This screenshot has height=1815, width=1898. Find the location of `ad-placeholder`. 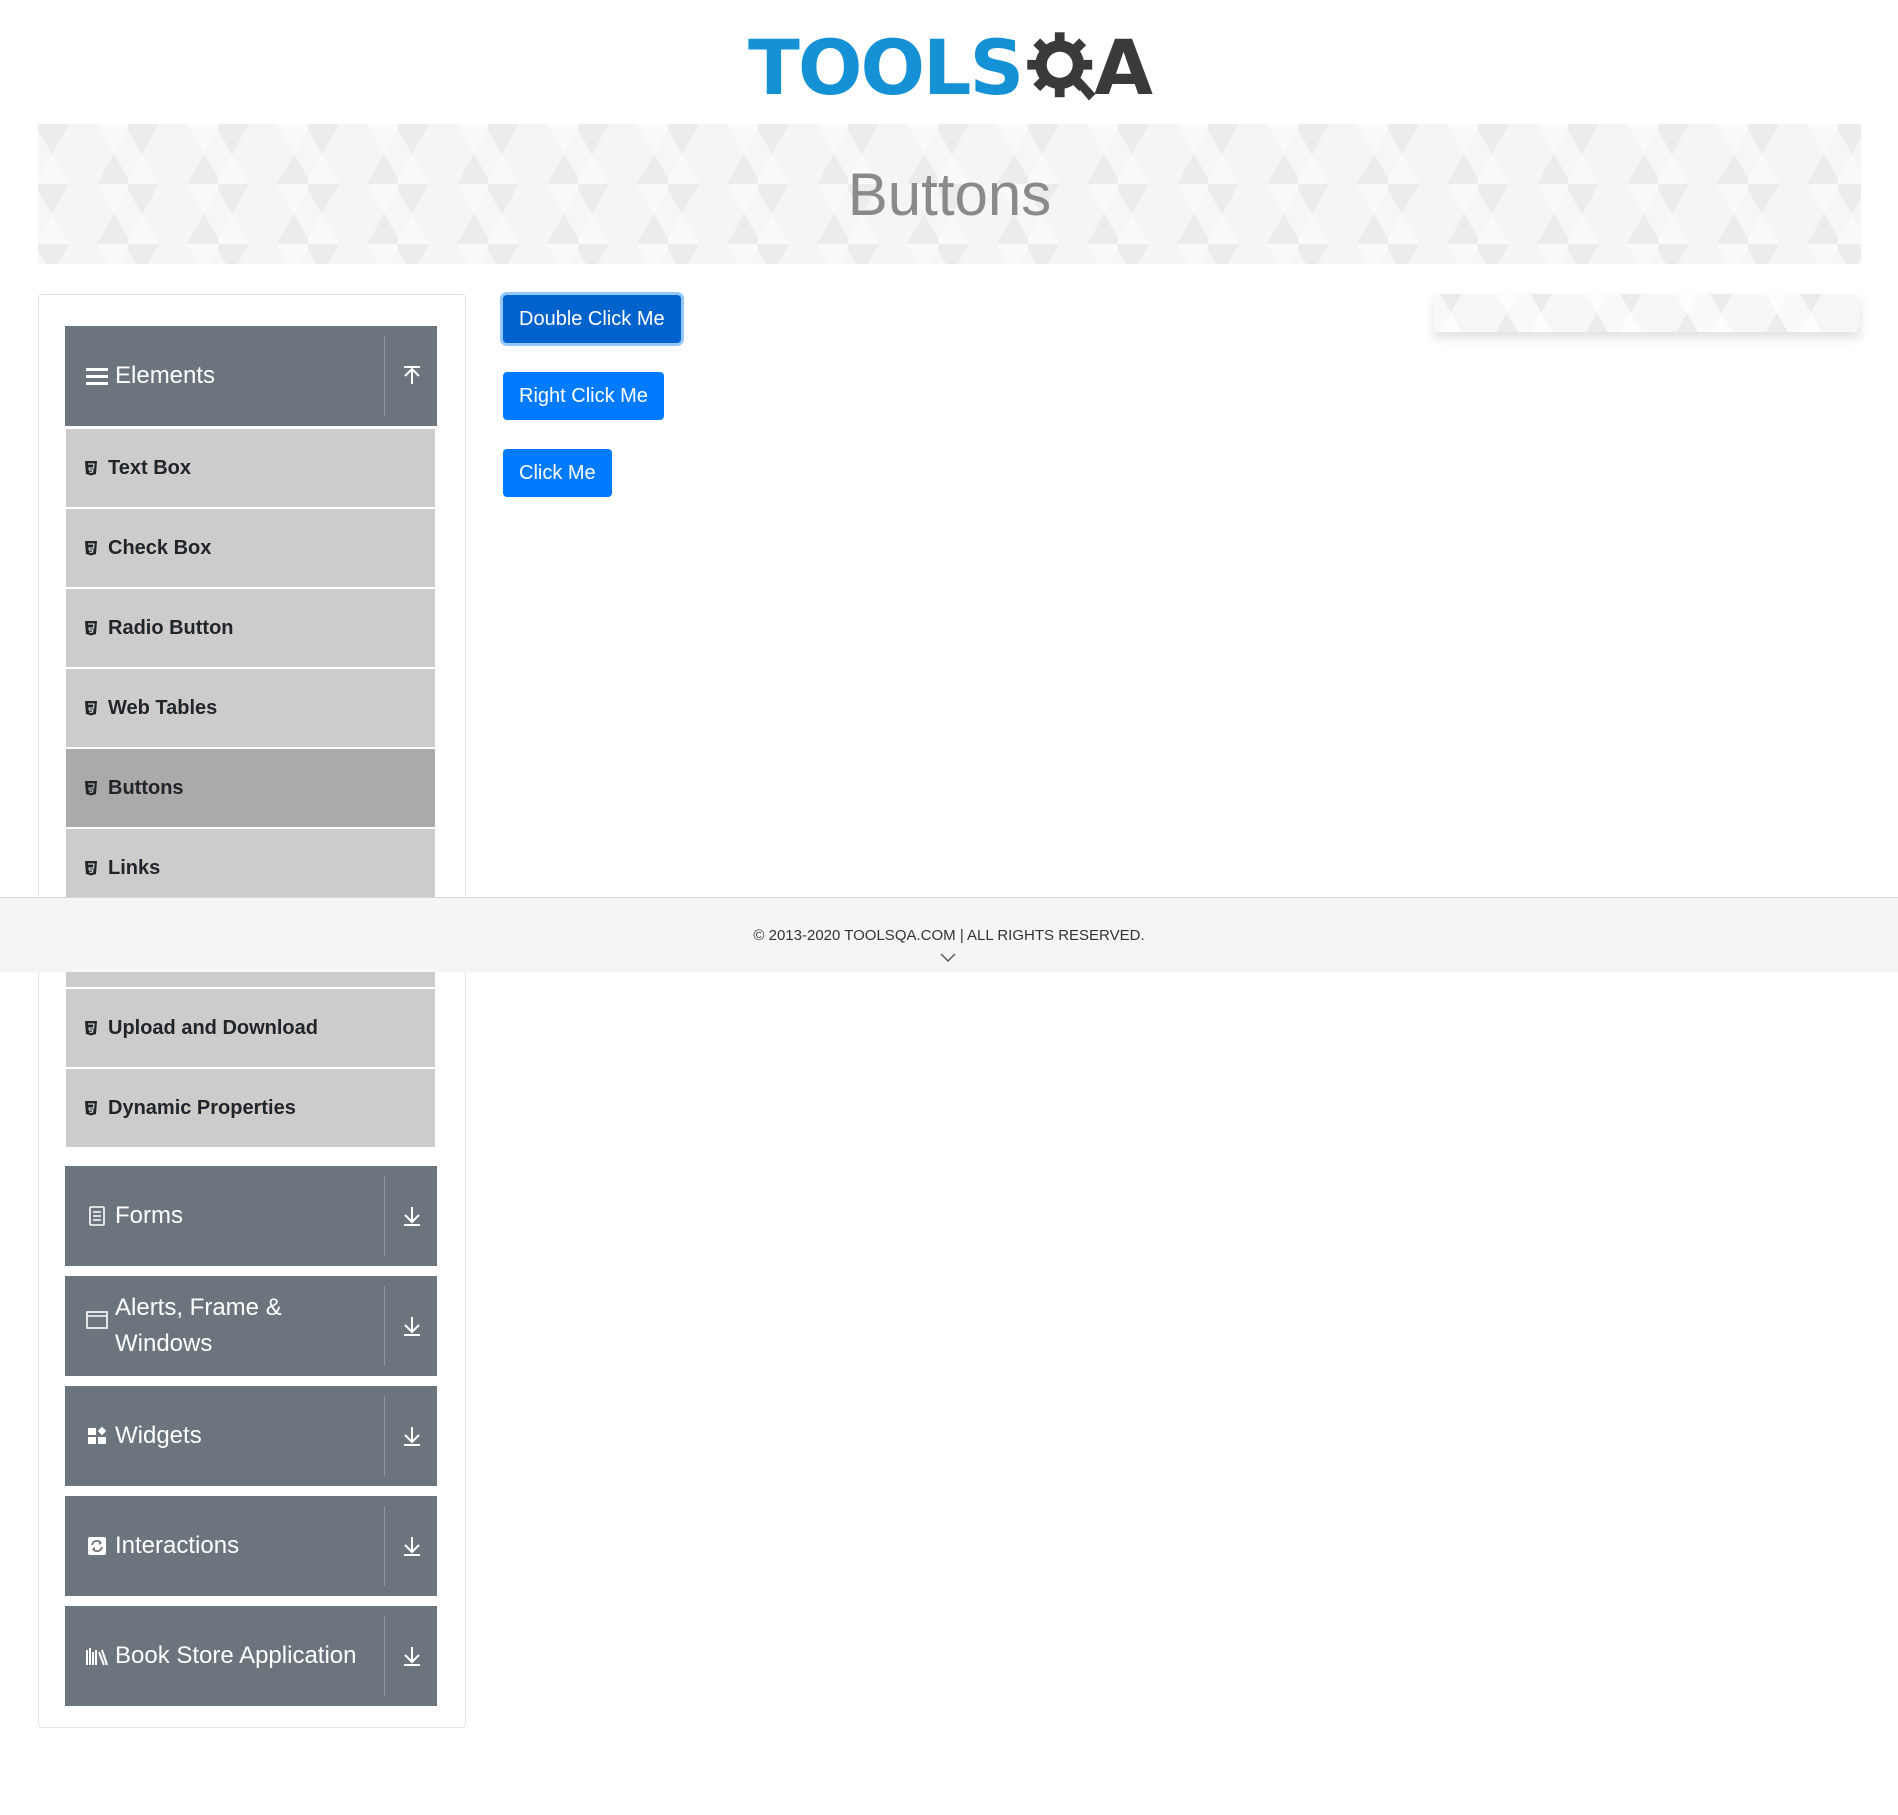

ad-placeholder is located at coordinates (1647, 313).